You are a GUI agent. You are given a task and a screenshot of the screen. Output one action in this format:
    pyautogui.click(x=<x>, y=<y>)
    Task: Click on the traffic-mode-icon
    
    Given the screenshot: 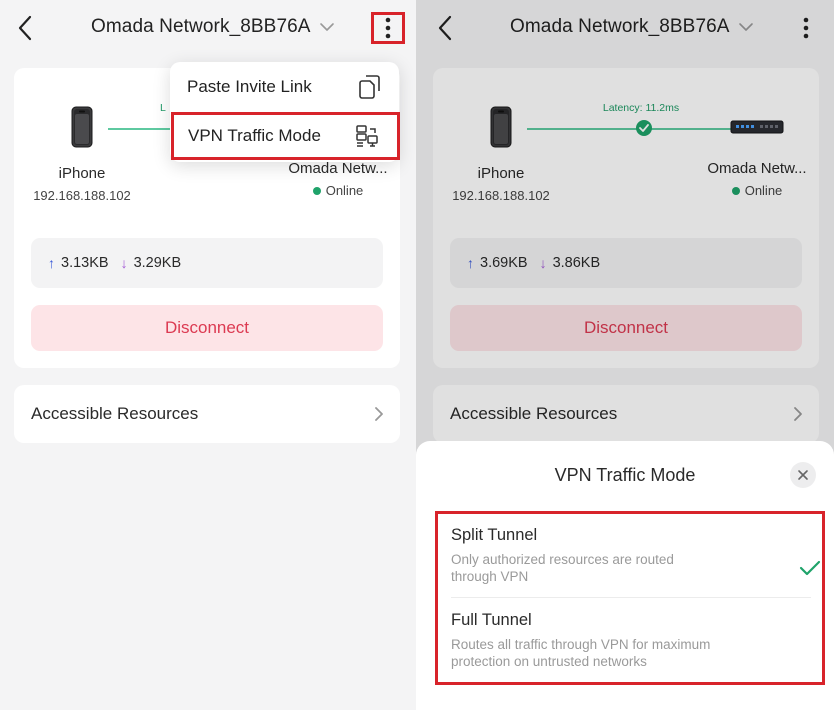 What is the action you would take?
    pyautogui.click(x=367, y=136)
    